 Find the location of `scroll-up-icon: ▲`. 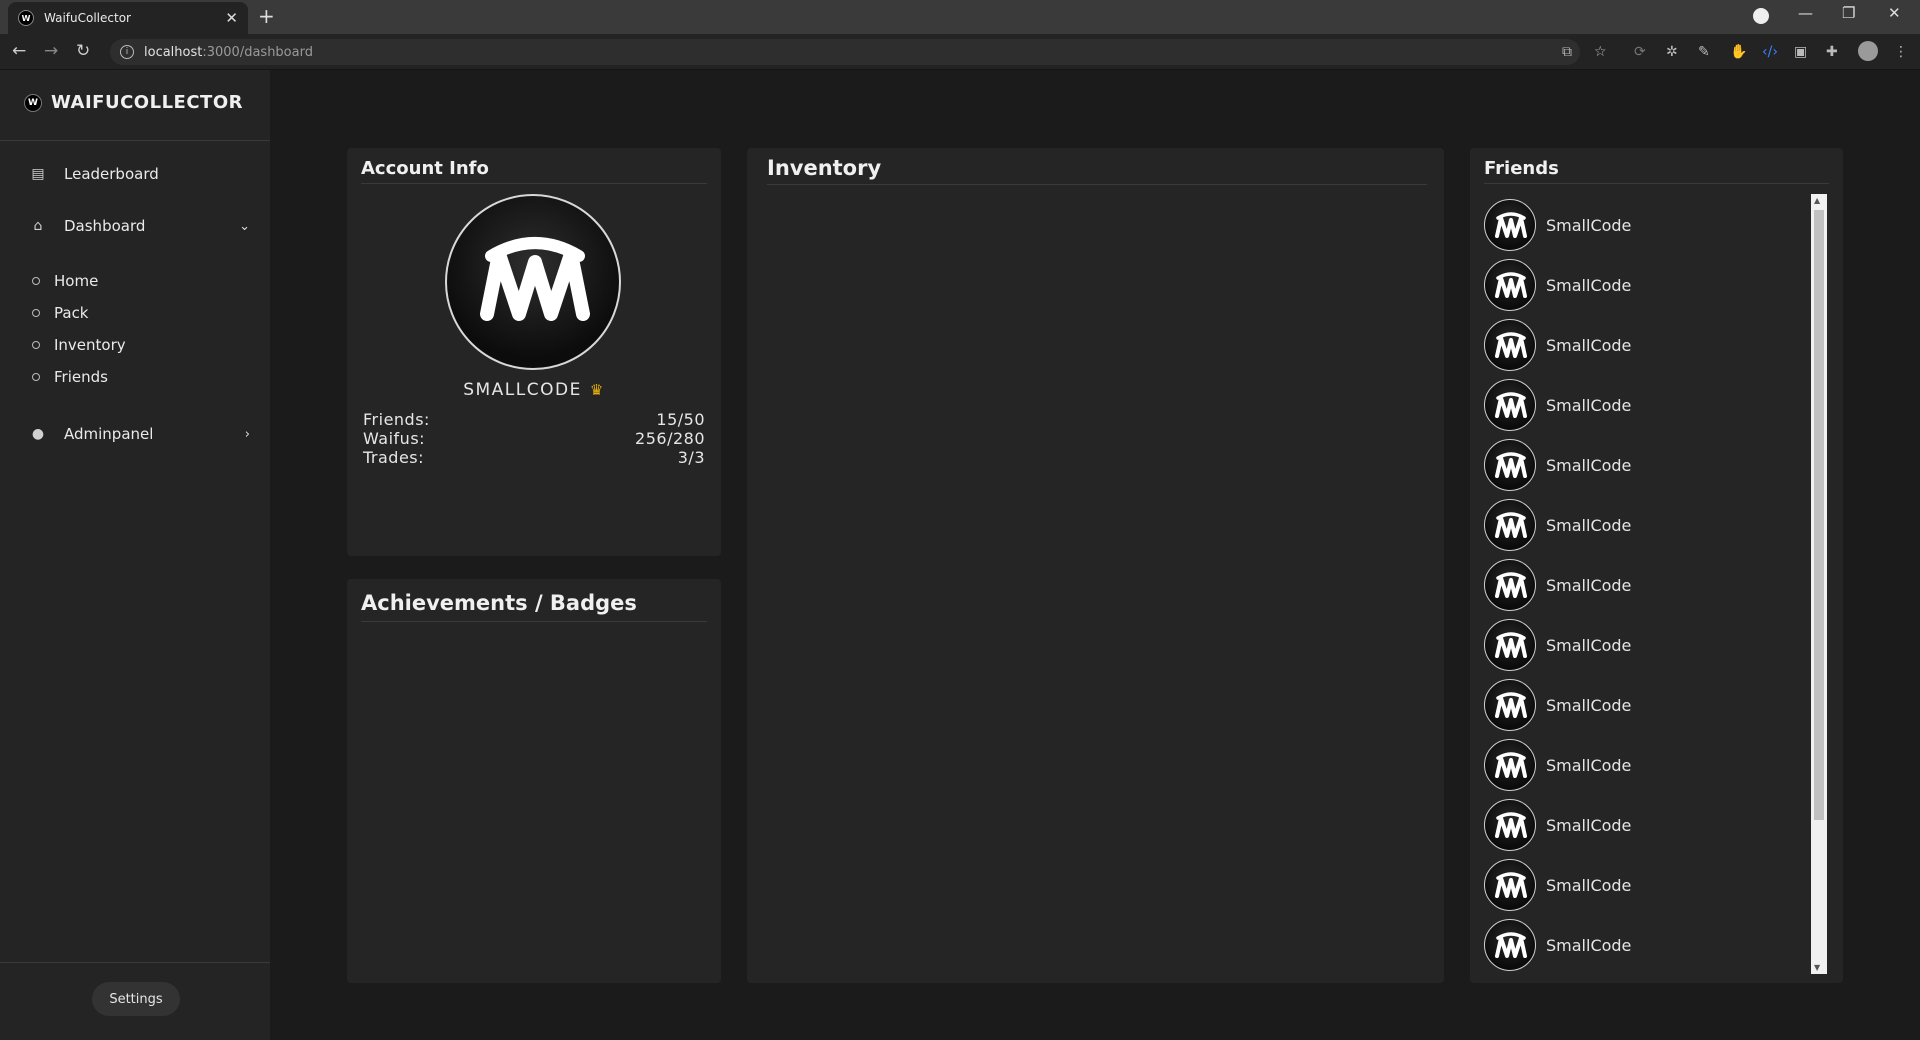

scroll-up-icon: ▲ is located at coordinates (1817, 200).